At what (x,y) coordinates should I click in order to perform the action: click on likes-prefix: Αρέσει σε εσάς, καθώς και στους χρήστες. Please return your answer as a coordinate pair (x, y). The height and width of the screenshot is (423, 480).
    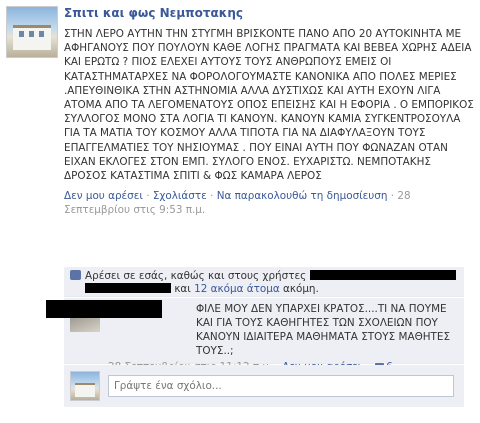
    Looking at the image, I should click on (196, 276).